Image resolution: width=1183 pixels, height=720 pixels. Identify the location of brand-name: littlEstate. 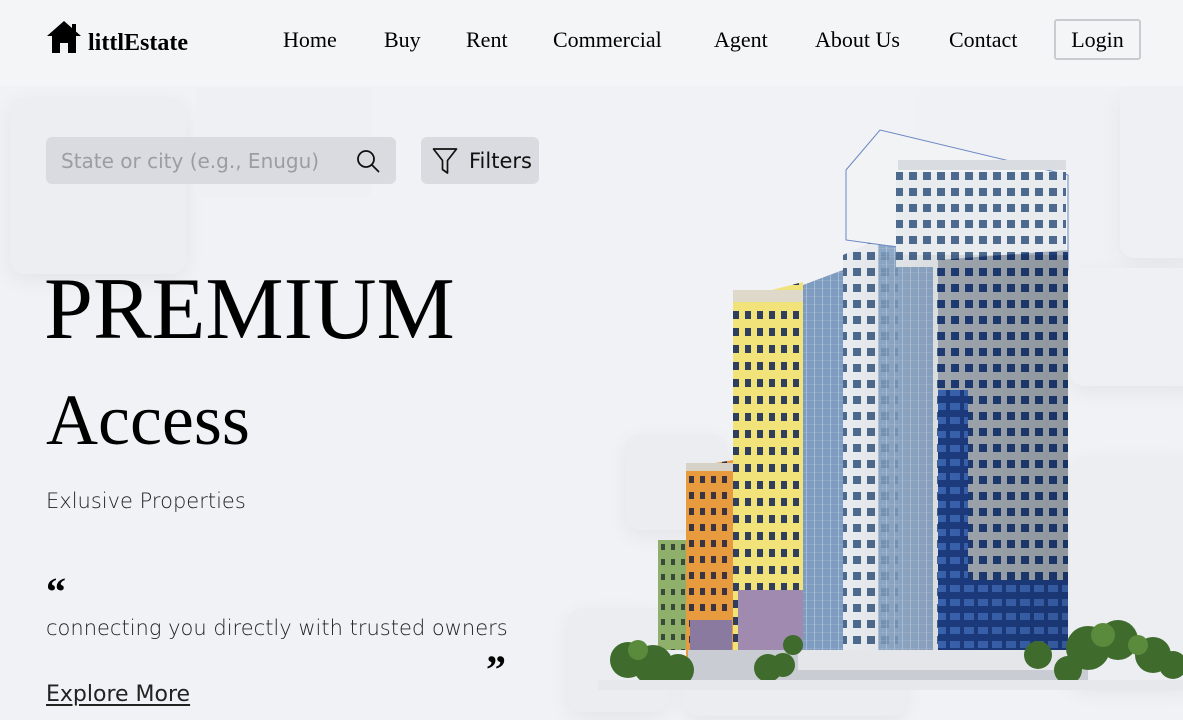
(138, 43).